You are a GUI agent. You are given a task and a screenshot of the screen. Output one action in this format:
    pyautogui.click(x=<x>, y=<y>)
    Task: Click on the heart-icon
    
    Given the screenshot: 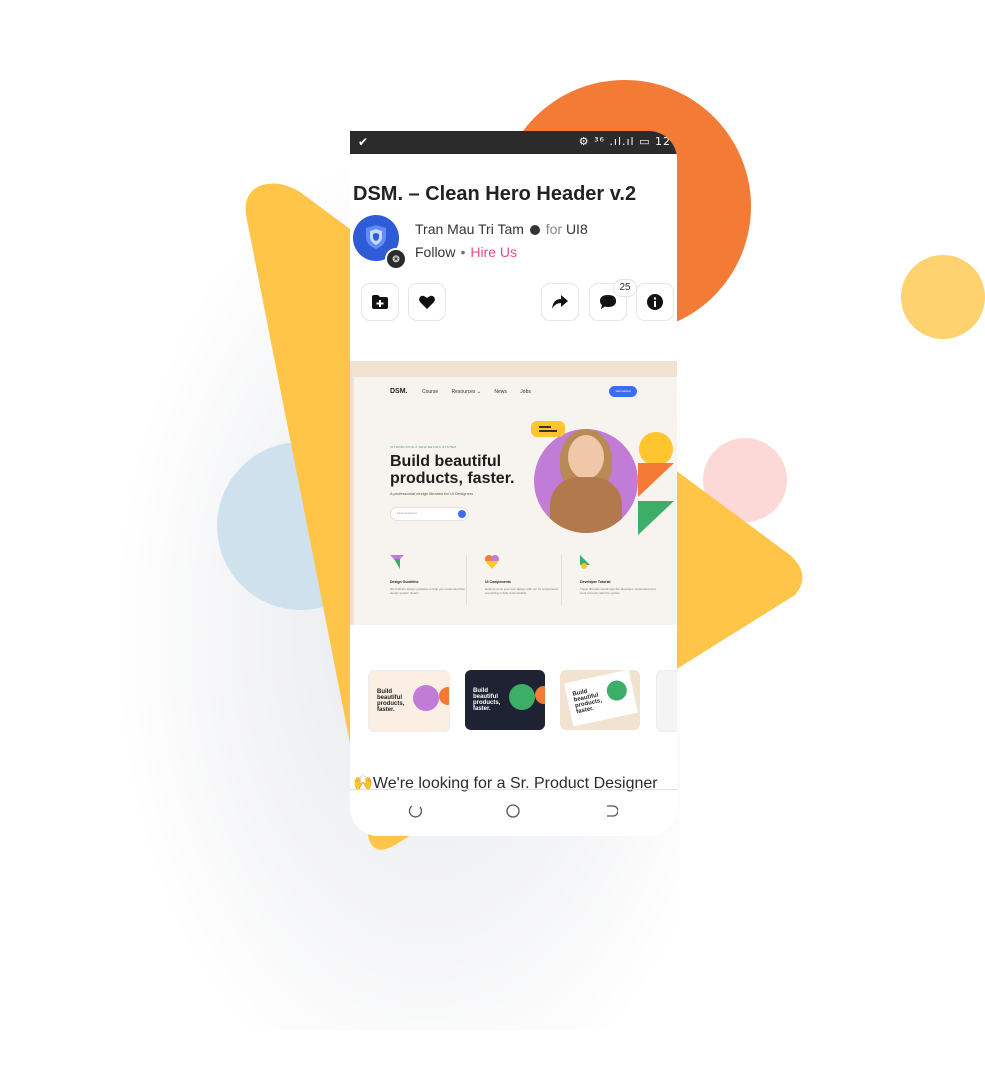 What is the action you would take?
    pyautogui.click(x=427, y=302)
    